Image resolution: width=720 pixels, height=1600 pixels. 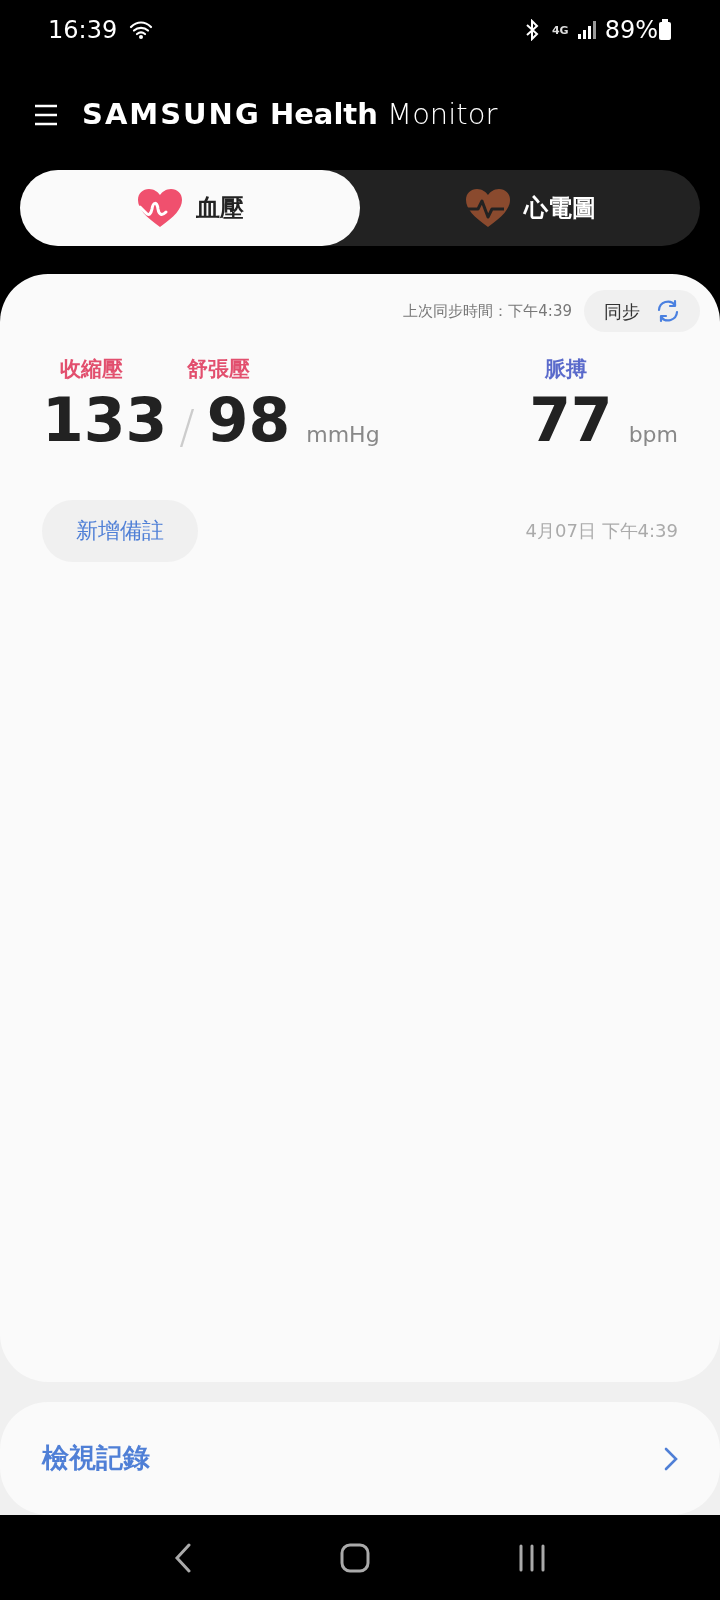 What do you see at coordinates (642, 311) in the screenshot?
I see `sync-button: 同步` at bounding box center [642, 311].